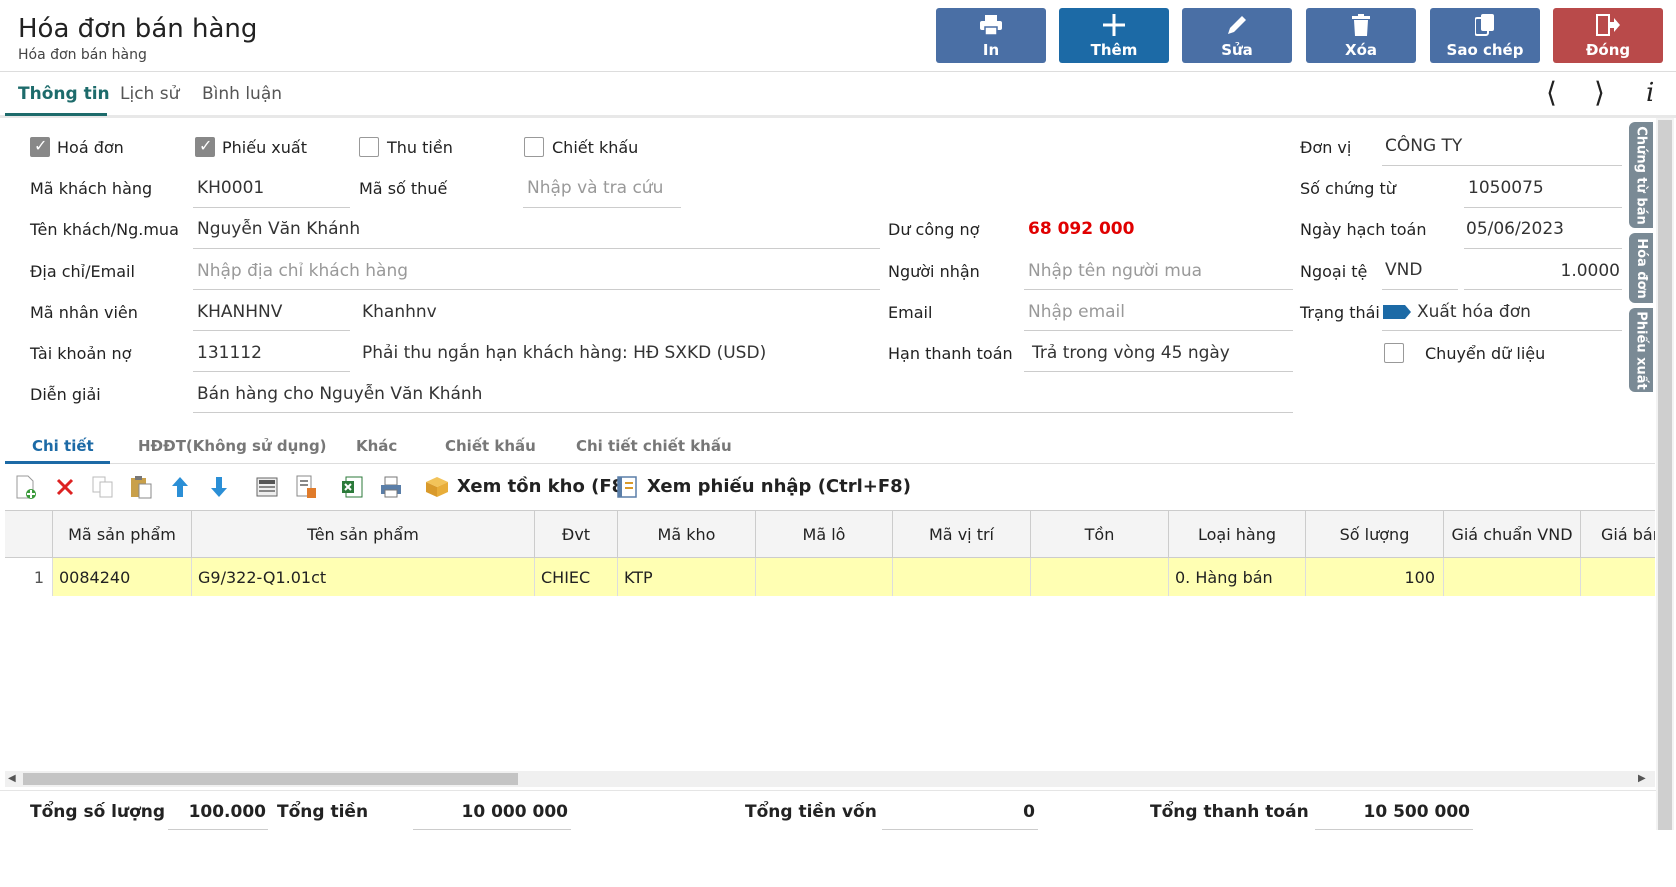  What do you see at coordinates (991, 35) in the screenshot?
I see `print-button: In` at bounding box center [991, 35].